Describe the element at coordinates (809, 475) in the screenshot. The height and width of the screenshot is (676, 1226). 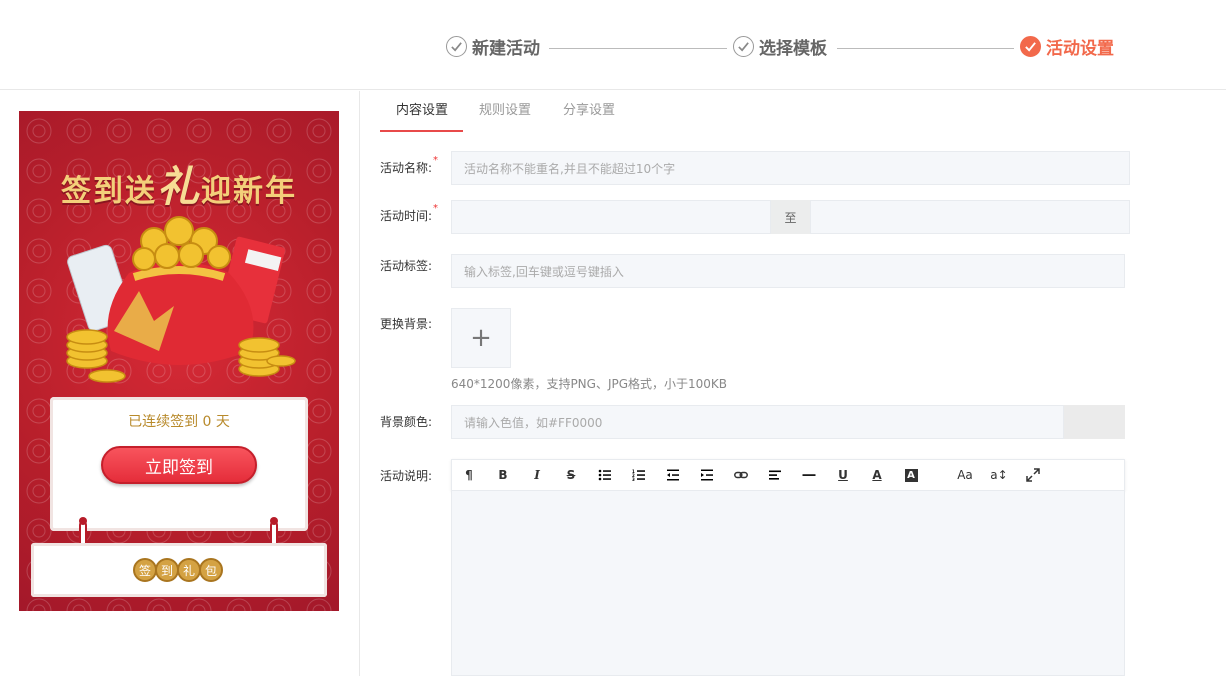
I see `horizontal-rule-icon` at that location.